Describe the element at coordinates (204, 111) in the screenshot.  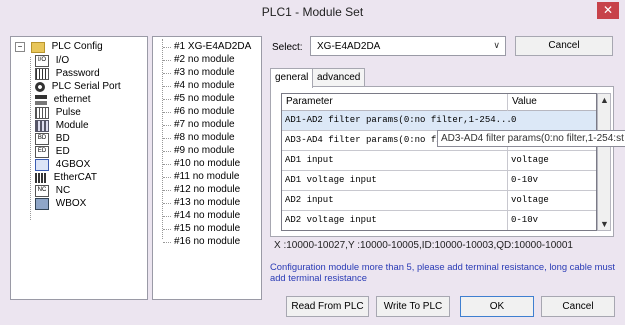
I see `module-slot-label: #6 no module` at that location.